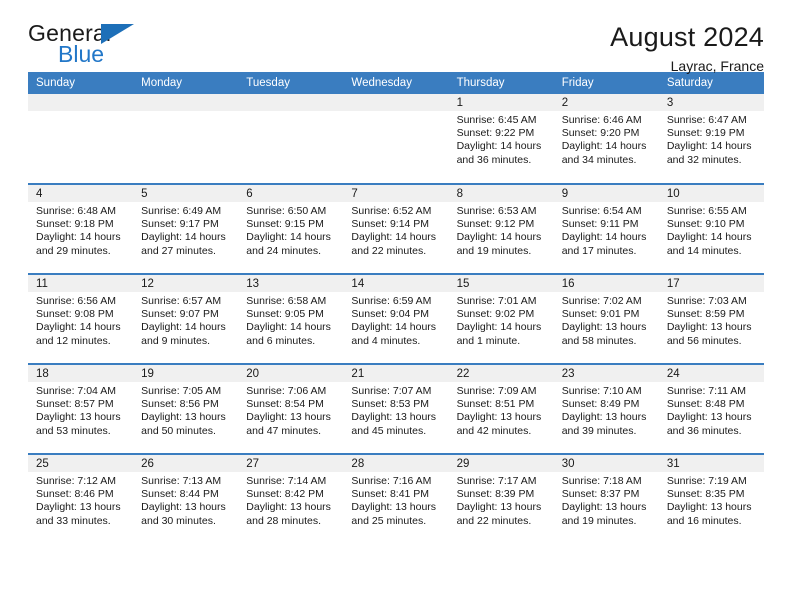 The image size is (792, 612). Describe the element at coordinates (391, 391) in the screenshot. I see `sunrise-text: Sunrise: 7:07 AM` at that location.